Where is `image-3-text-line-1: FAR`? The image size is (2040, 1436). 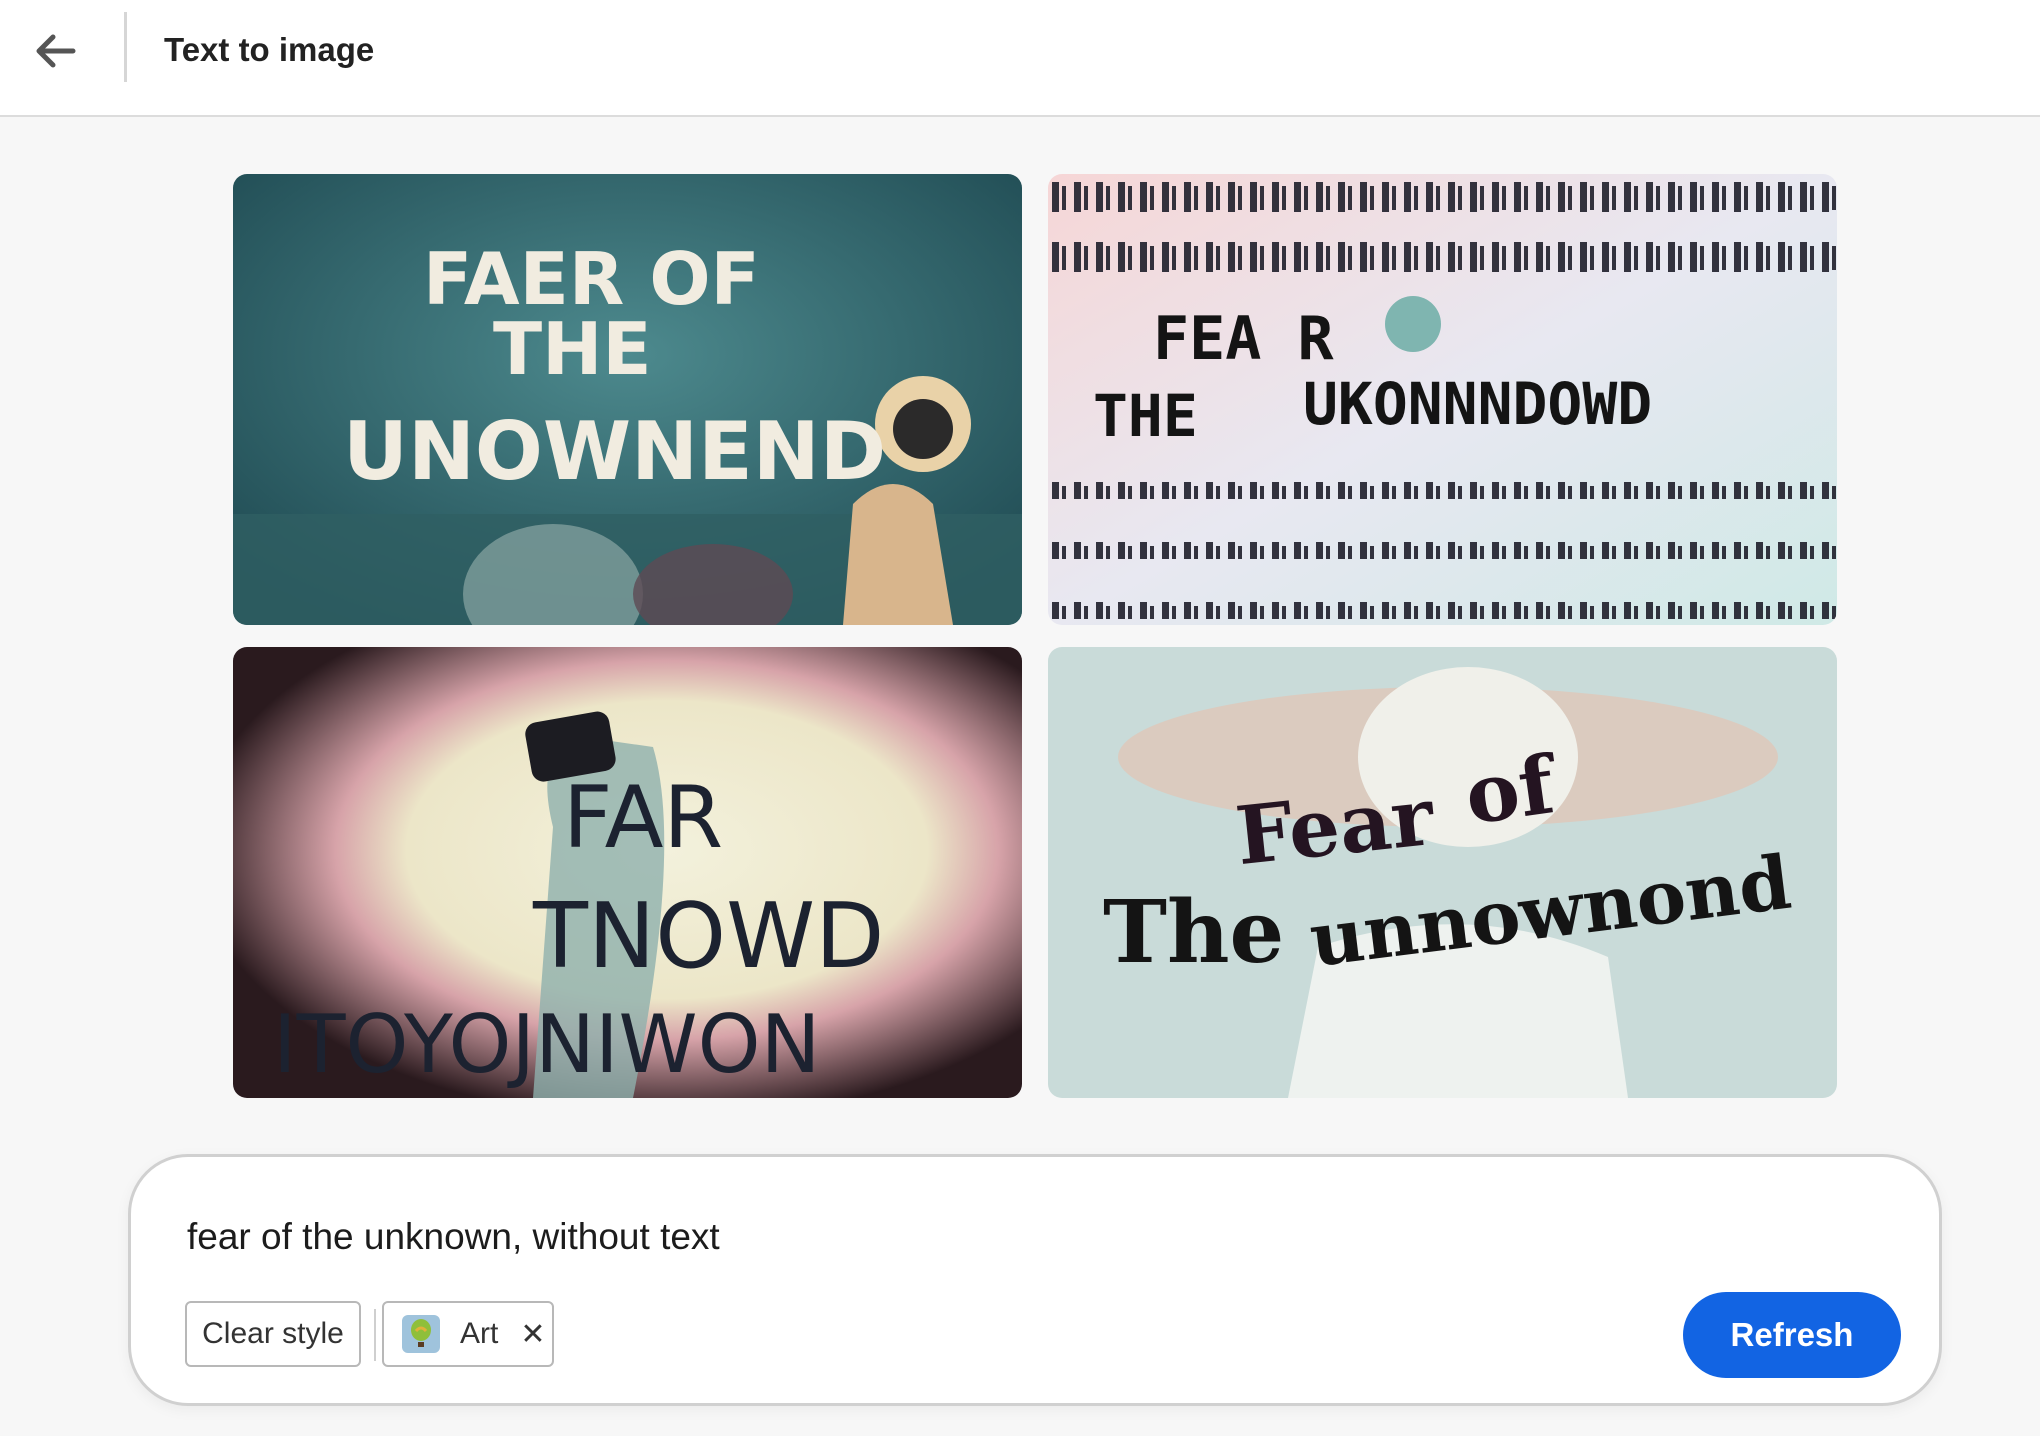
image-3-text-line-1: FAR is located at coordinates (643, 818).